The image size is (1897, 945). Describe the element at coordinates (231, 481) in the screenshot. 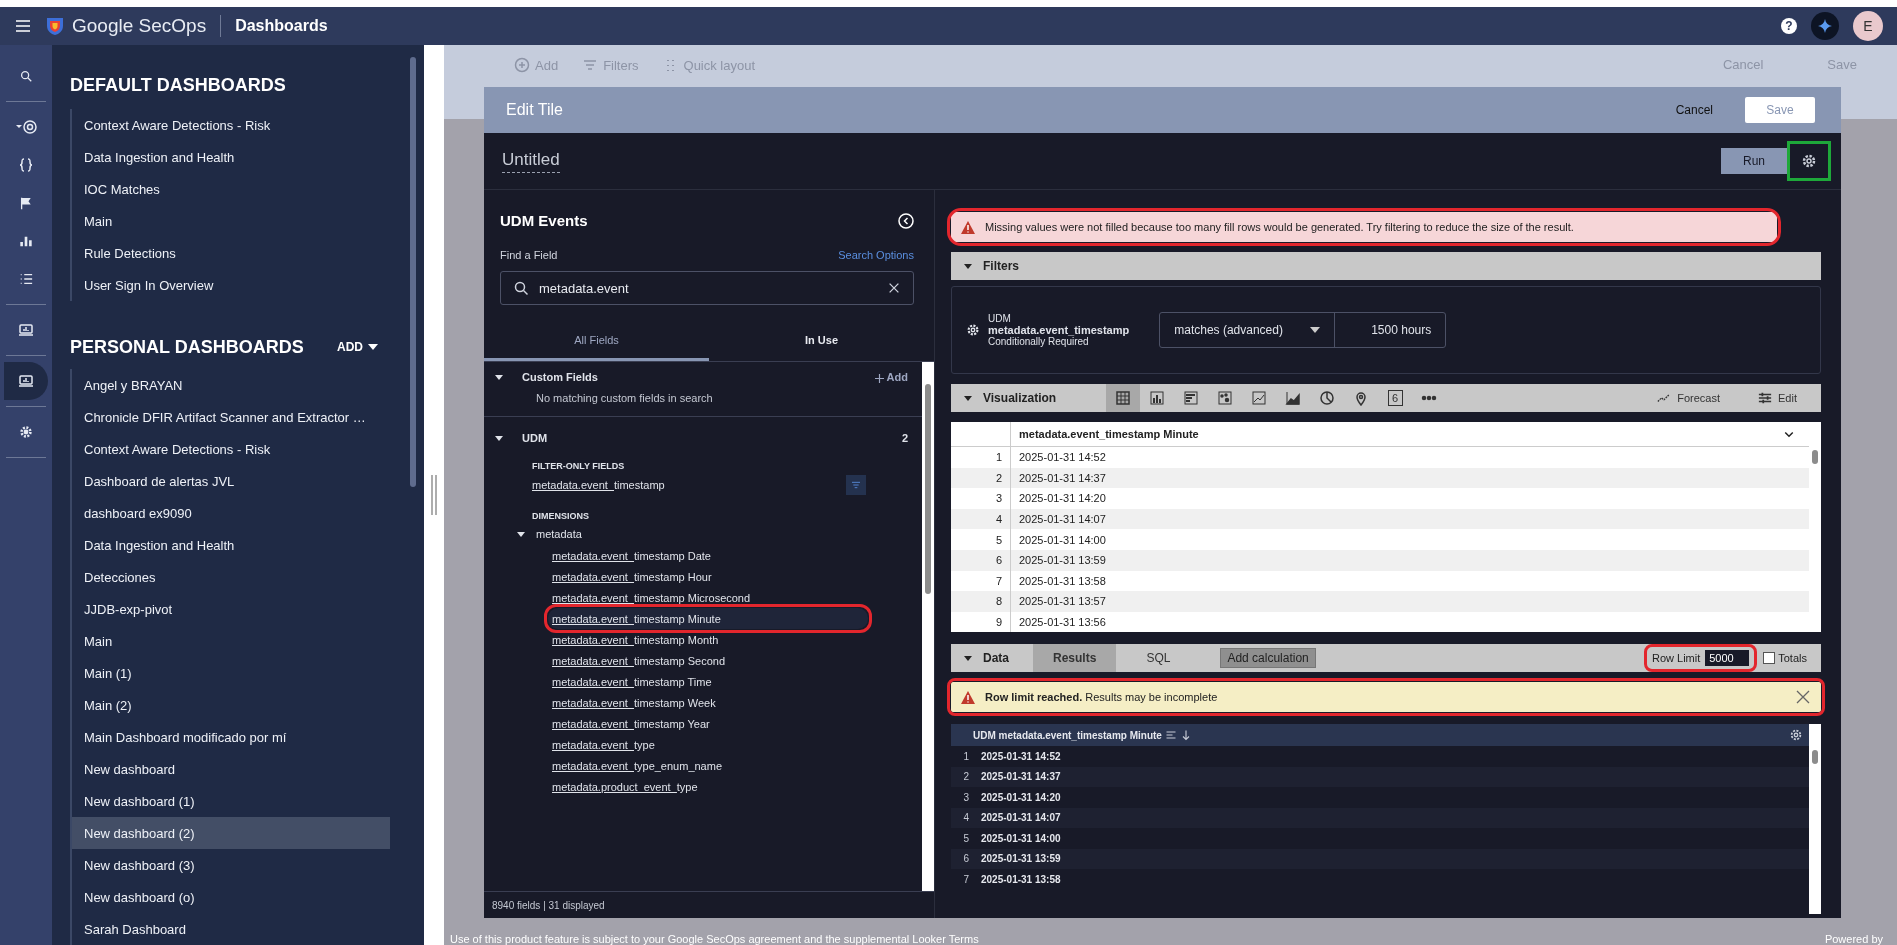

I see `dashboard-item: Dashboard de alertas JVL` at that location.